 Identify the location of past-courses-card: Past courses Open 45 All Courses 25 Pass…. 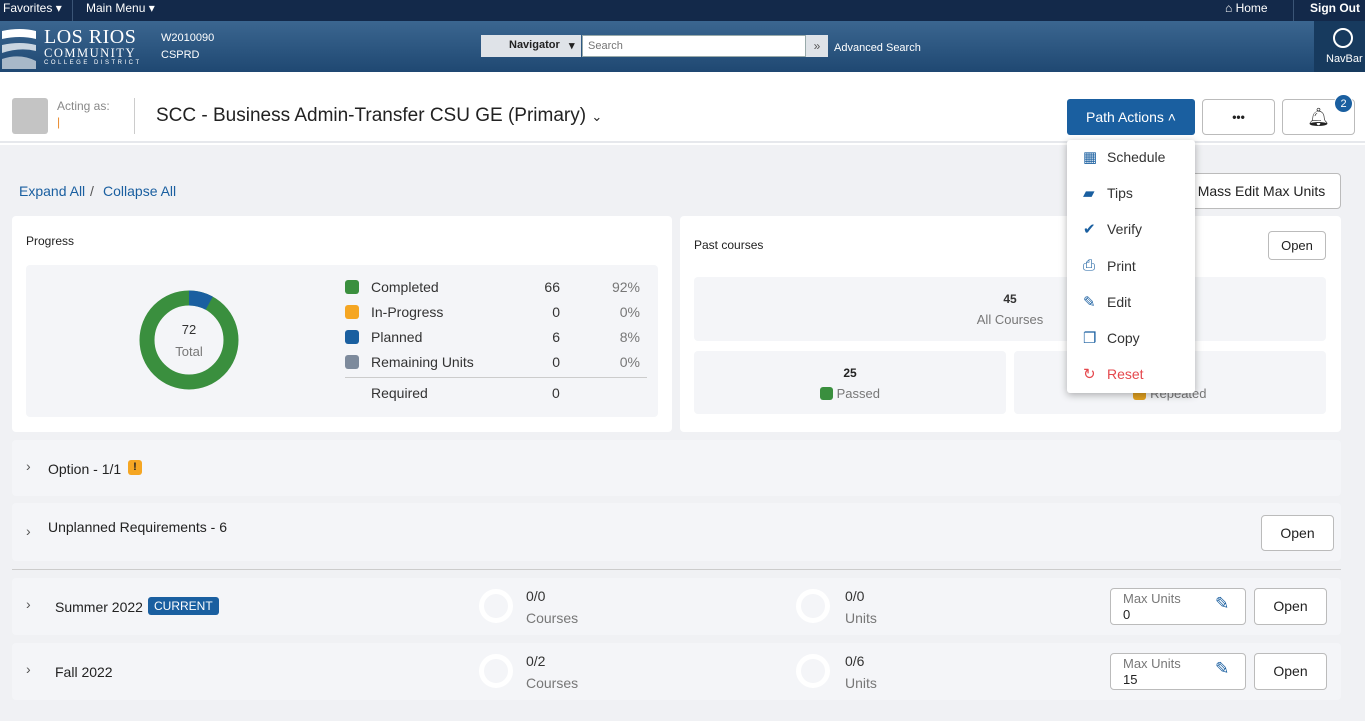
(1010, 324).